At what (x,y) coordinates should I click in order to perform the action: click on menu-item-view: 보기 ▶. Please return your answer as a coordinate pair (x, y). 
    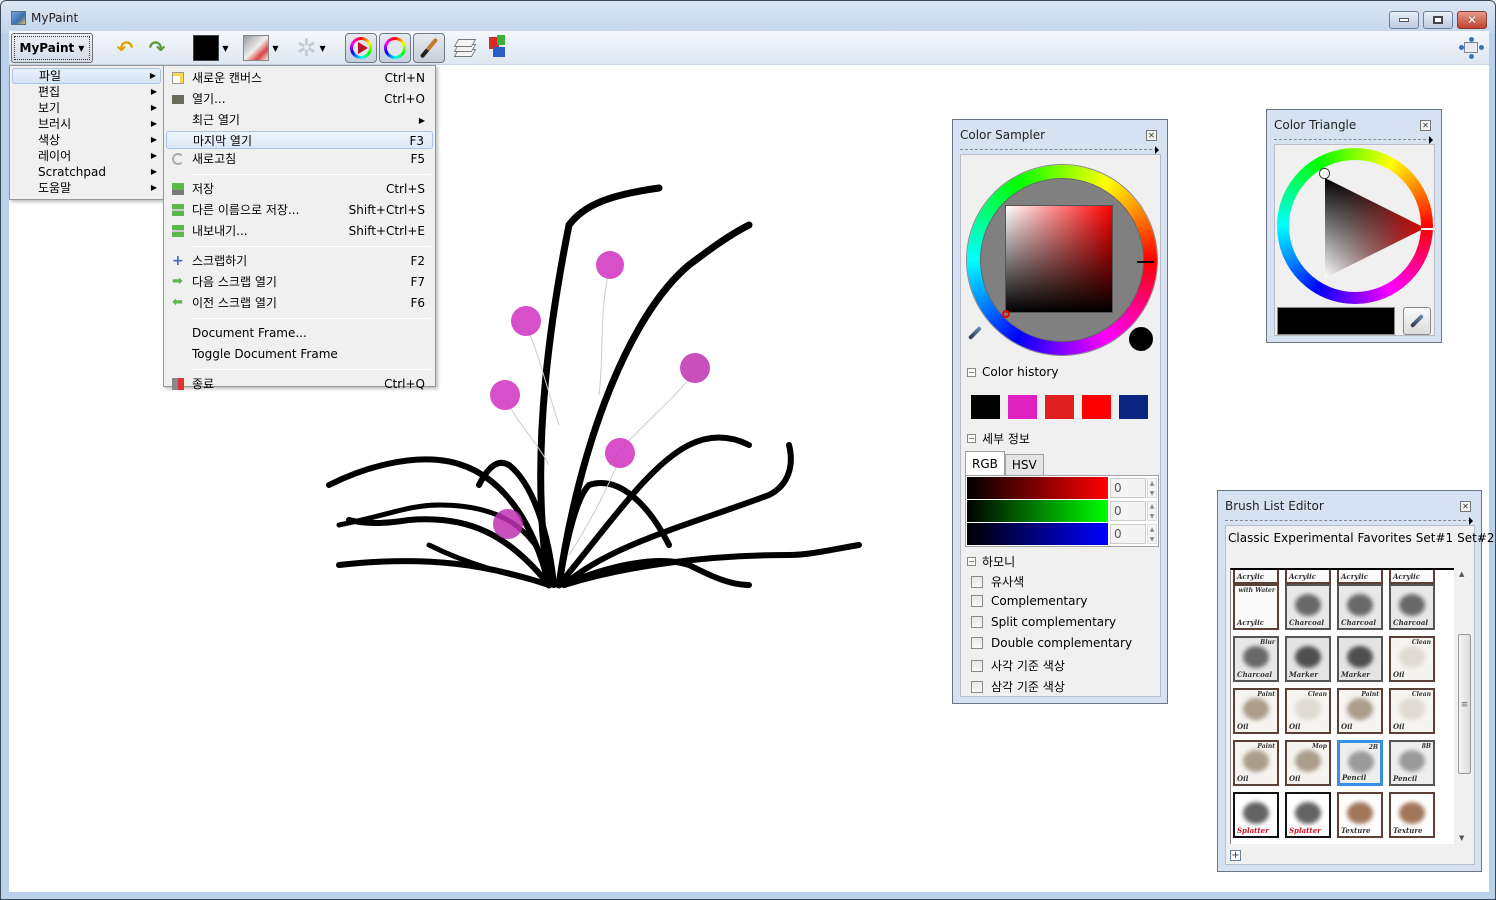
    Looking at the image, I should click on (86, 108).